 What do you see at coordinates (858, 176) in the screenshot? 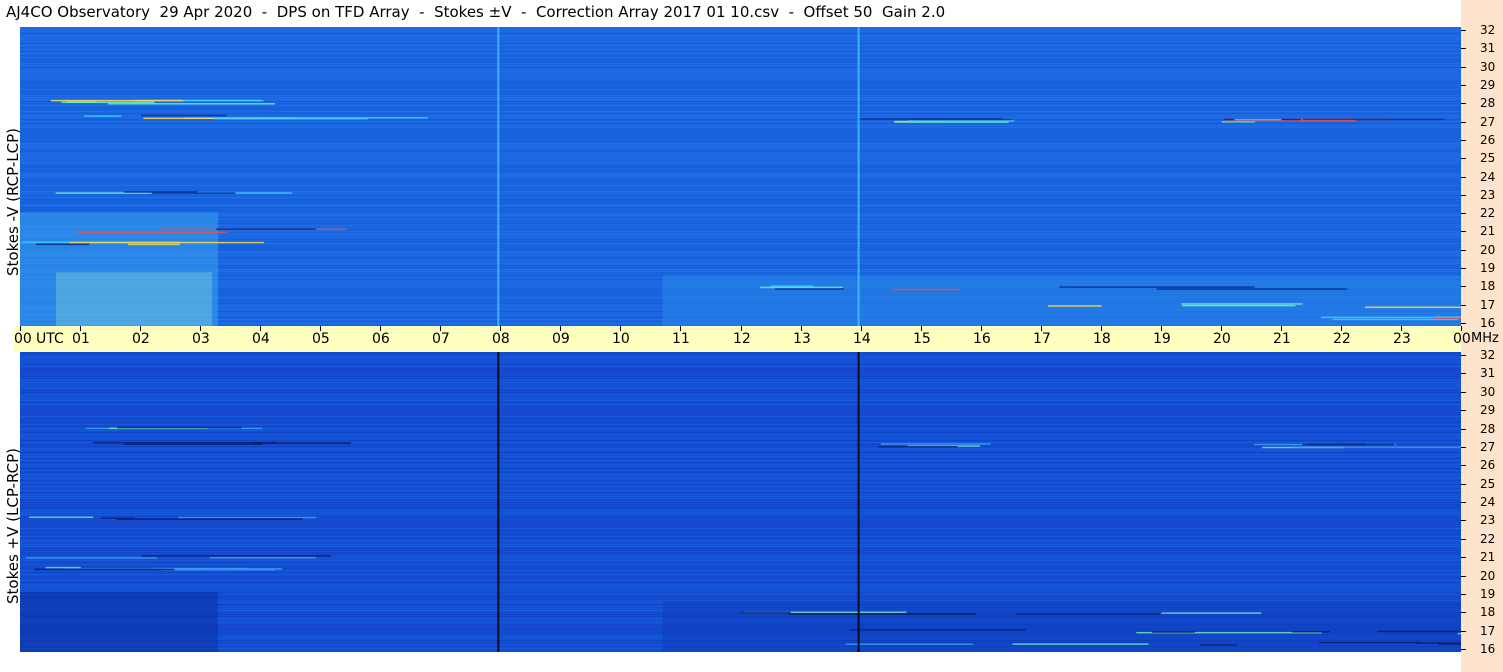
I see `vertical-interference-line` at bounding box center [858, 176].